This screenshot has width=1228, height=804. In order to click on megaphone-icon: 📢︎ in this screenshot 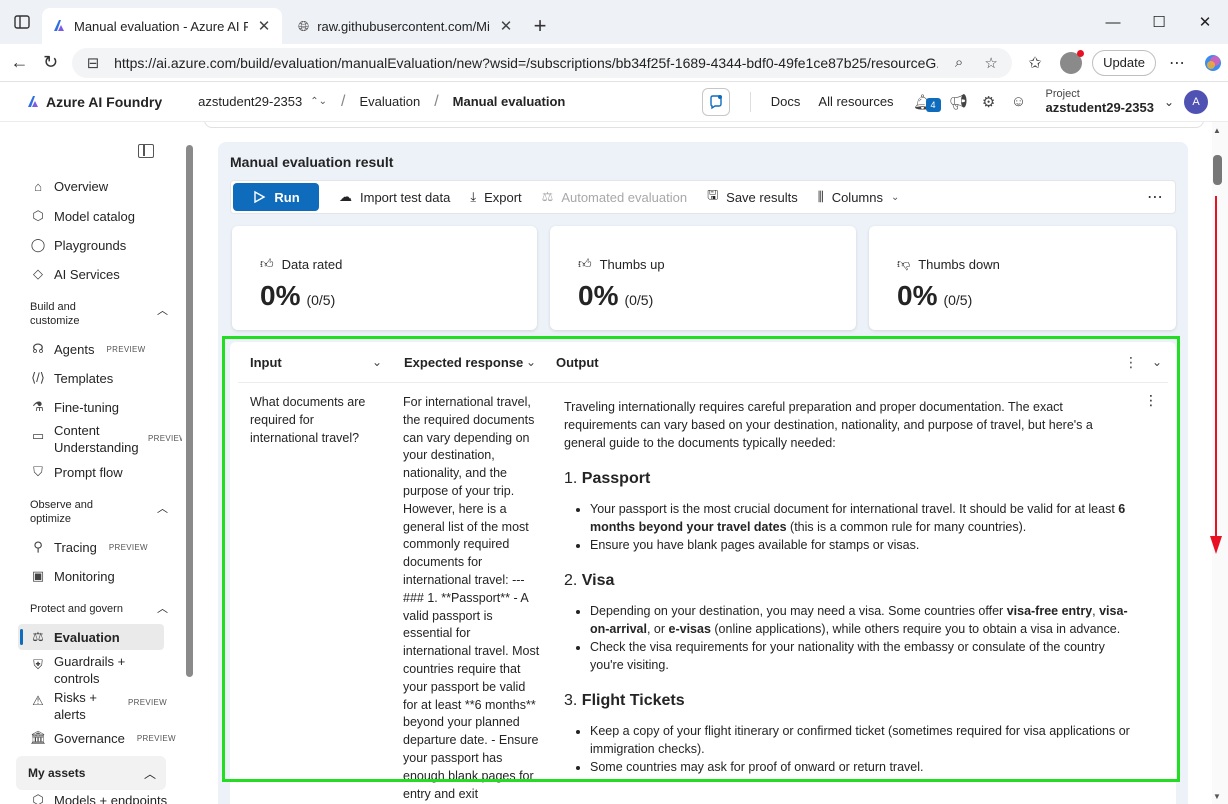, I will do `click(959, 102)`.